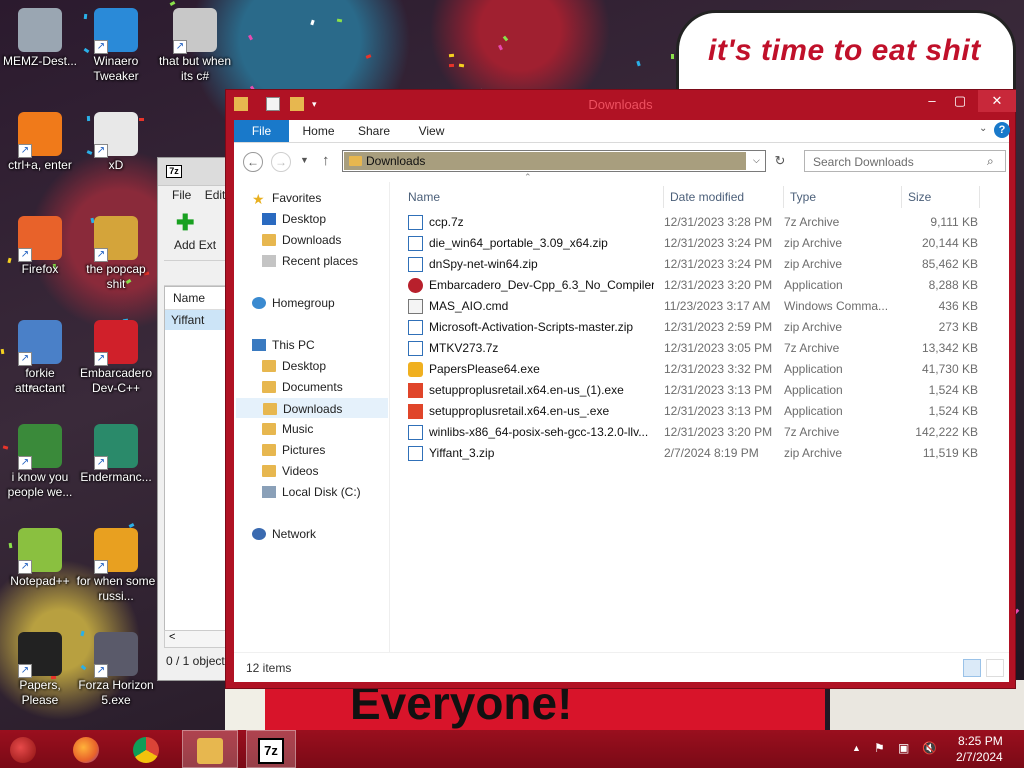 This screenshot has height=768, width=1024. I want to click on tab-view: View, so click(431, 131).